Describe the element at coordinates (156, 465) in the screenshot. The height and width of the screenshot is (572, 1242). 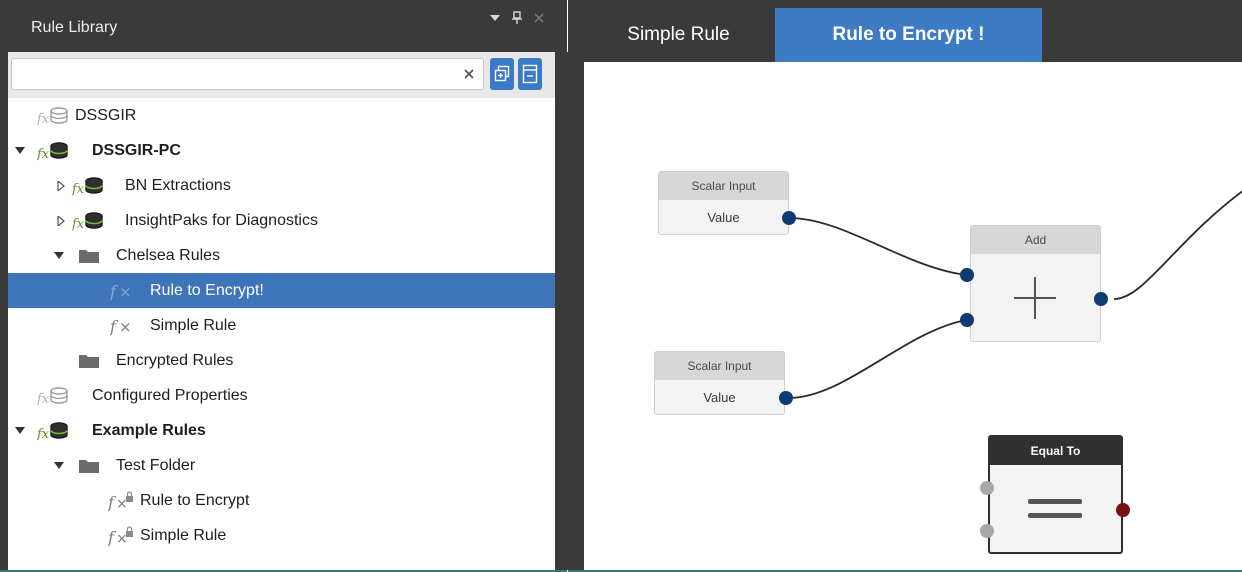
I see `tree-item-label: Test Folder` at that location.